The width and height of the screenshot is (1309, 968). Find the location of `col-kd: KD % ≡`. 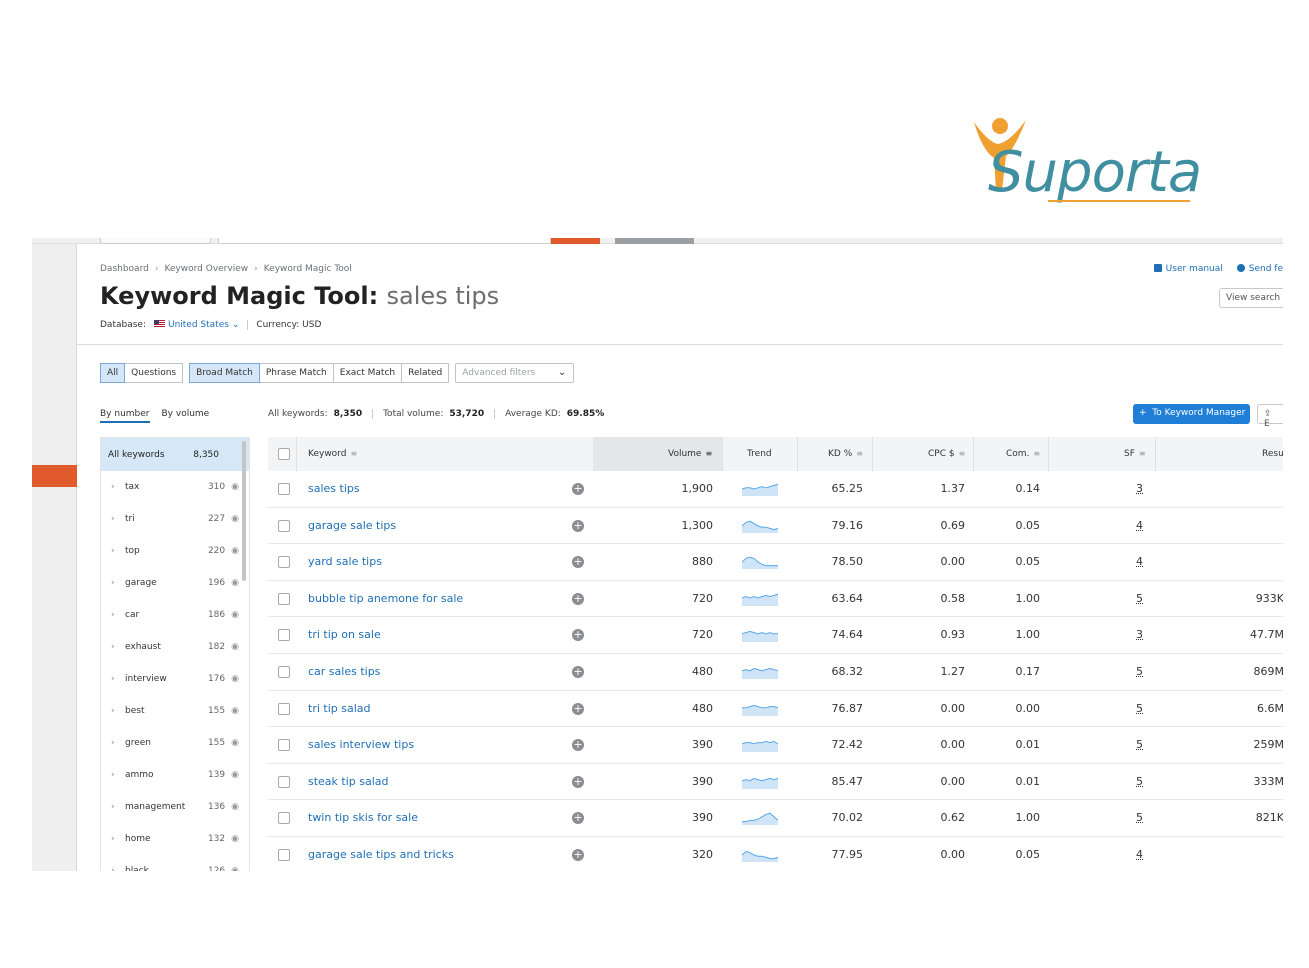

col-kd: KD % ≡ is located at coordinates (845, 454).